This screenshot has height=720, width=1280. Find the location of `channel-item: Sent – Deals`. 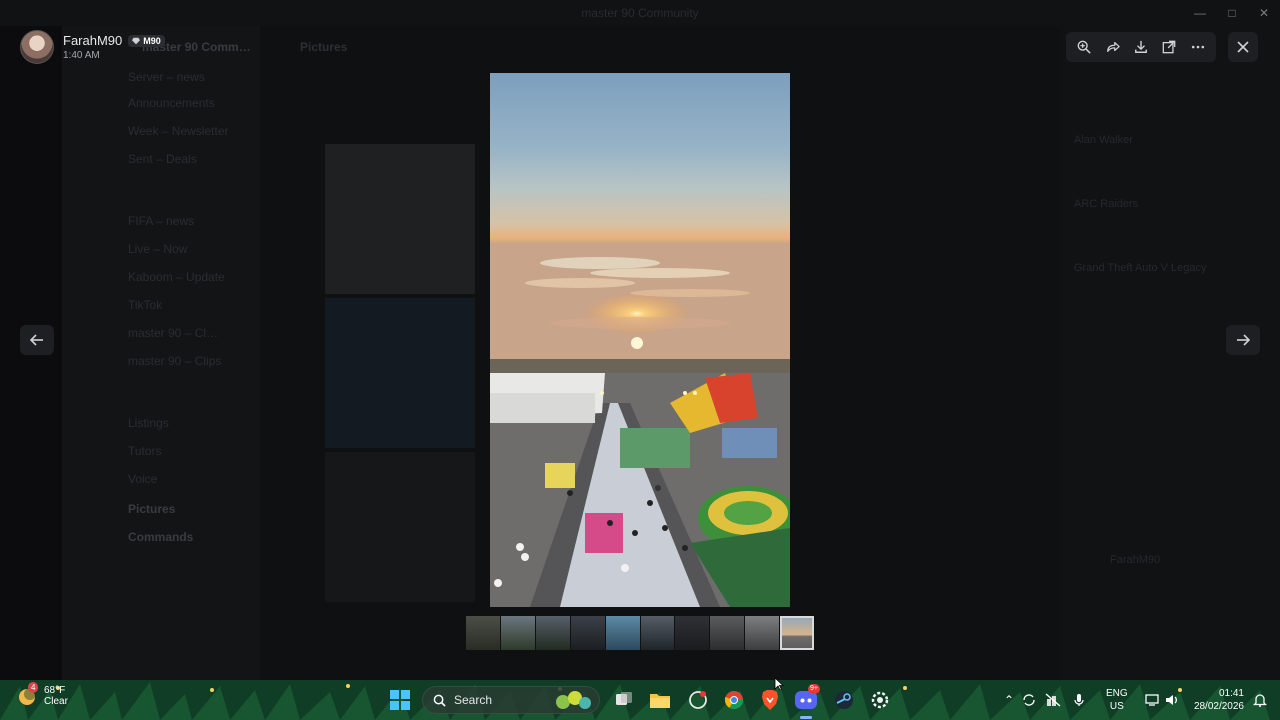

channel-item: Sent – Deals is located at coordinates (162, 159).